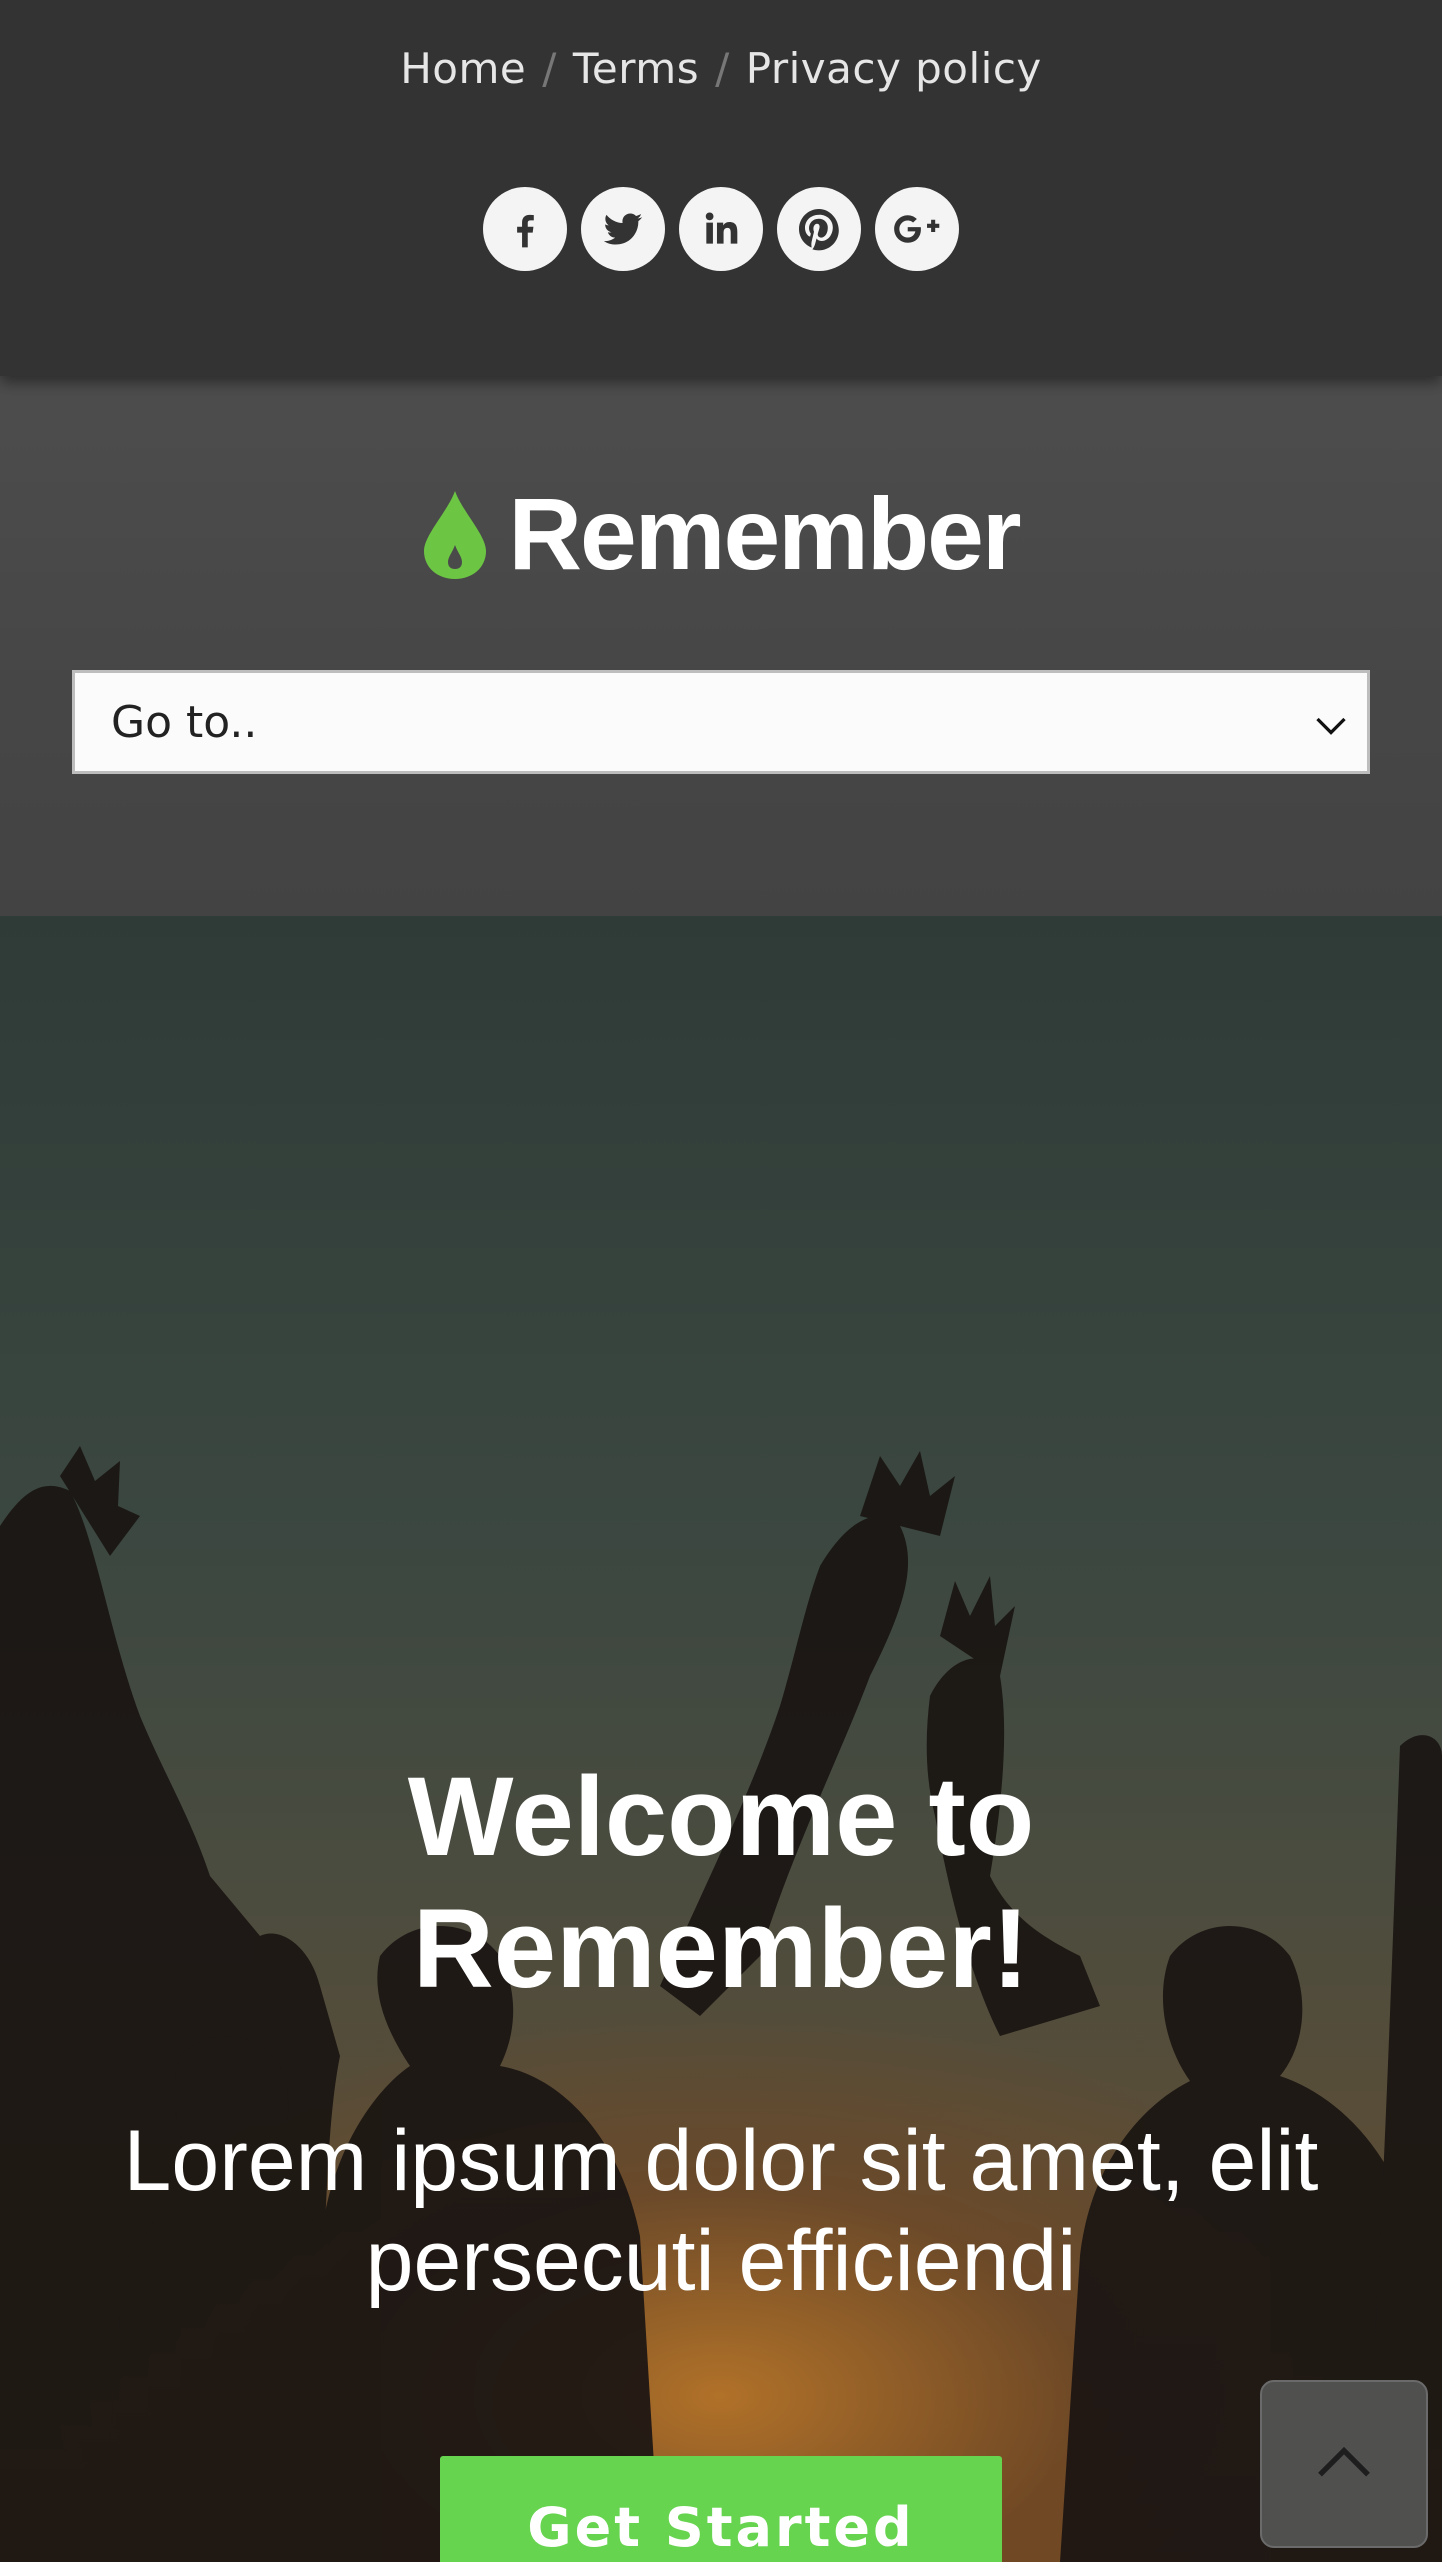 This screenshot has height=2562, width=1442. What do you see at coordinates (721, 2161) in the screenshot?
I see `hero-subtitle-line-1: Lorem ipsum dolor sit amet, elit` at bounding box center [721, 2161].